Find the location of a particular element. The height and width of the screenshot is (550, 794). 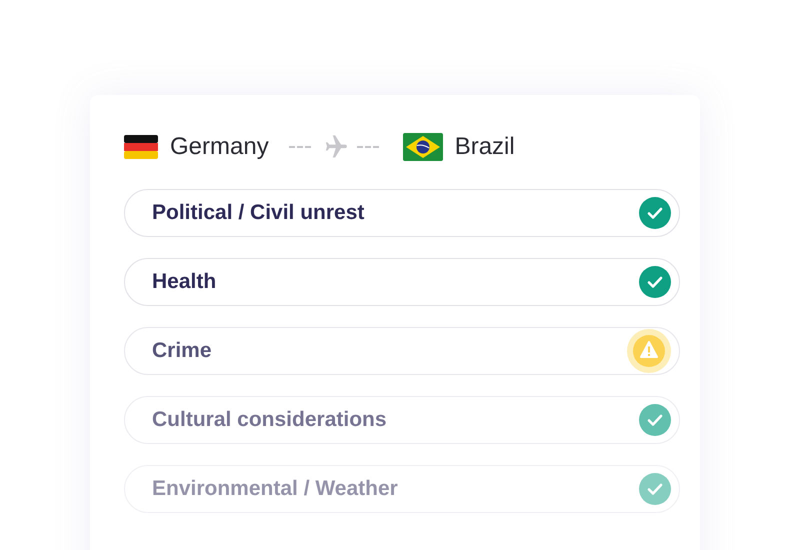

risk-label: Health is located at coordinates (184, 282).